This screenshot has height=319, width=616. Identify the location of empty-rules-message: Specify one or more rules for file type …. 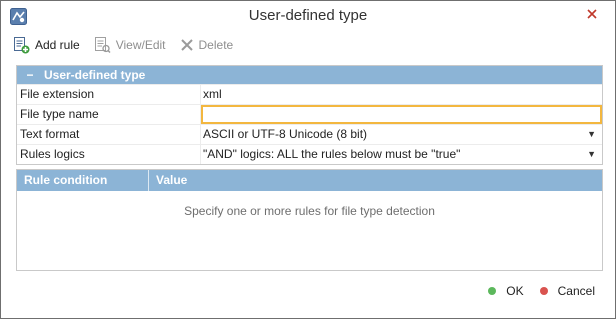
(309, 211).